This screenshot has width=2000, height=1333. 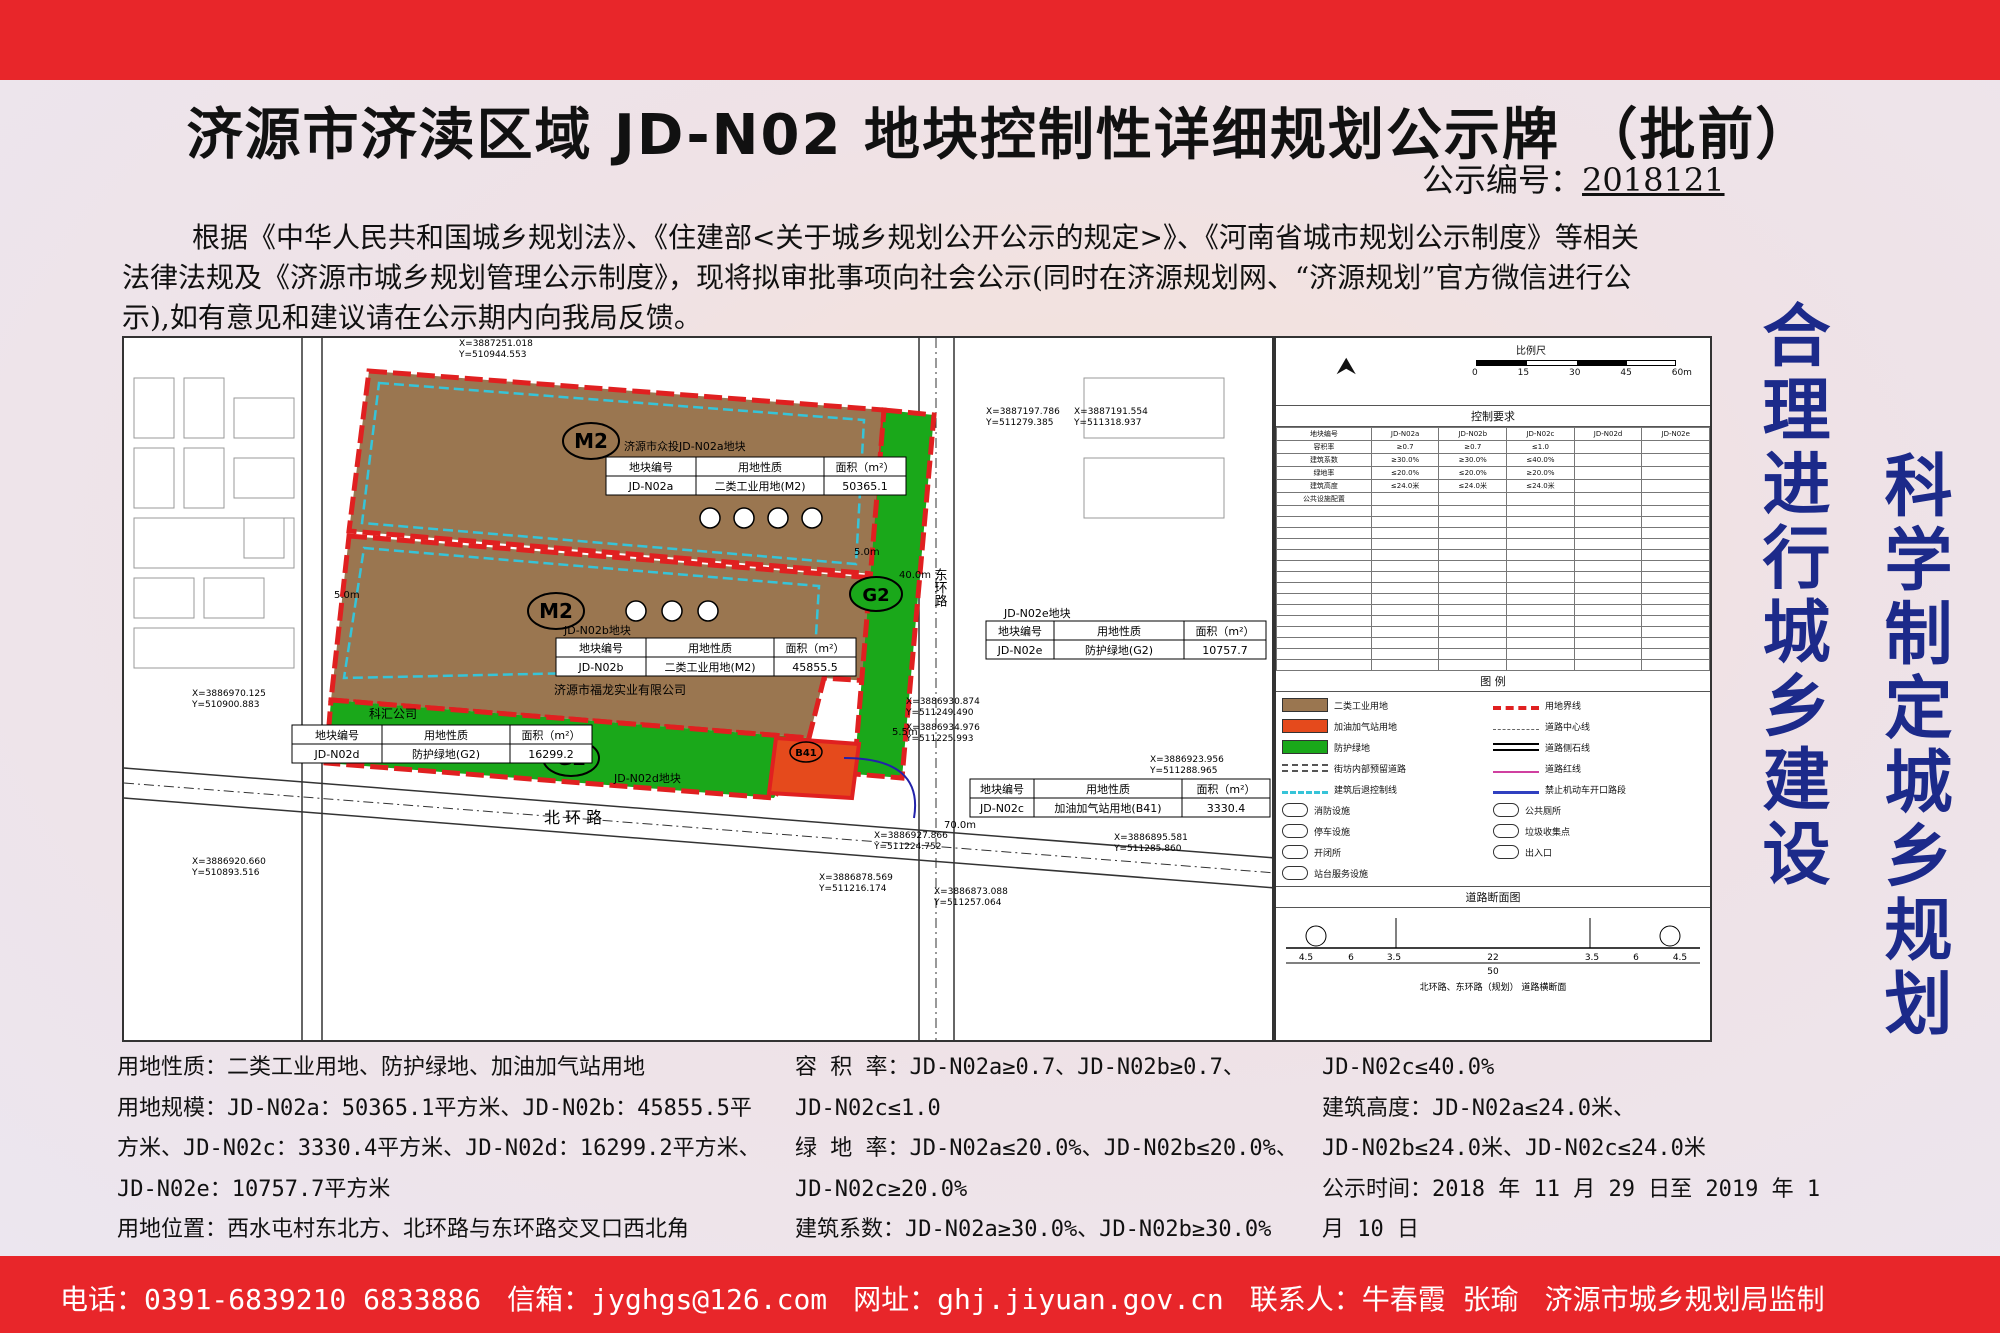 I want to click on legend-label: 垃圾收集点, so click(x=1548, y=832).